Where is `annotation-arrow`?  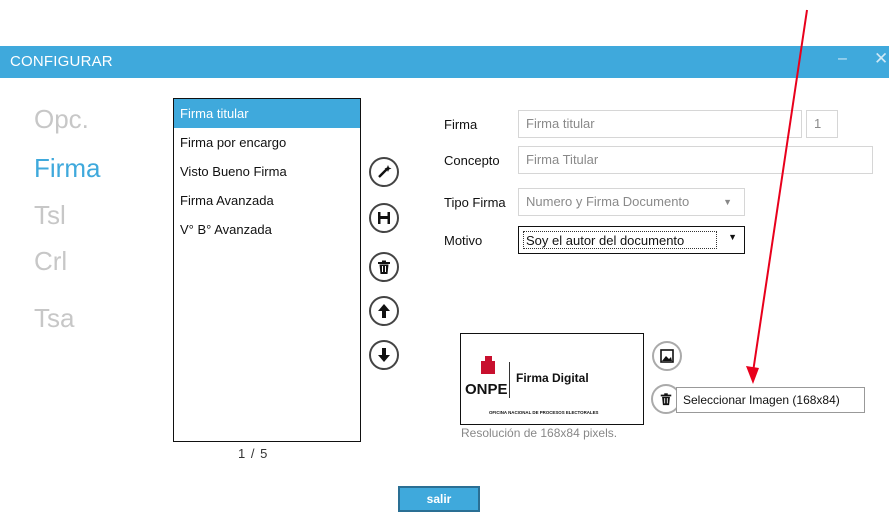 annotation-arrow is located at coordinates (777, 196).